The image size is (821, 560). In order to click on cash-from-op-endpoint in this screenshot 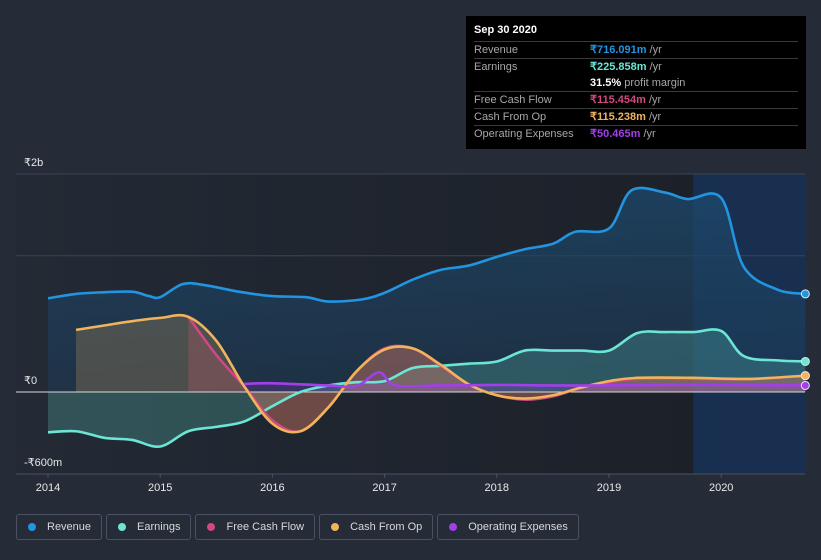, I will do `click(805, 376)`.